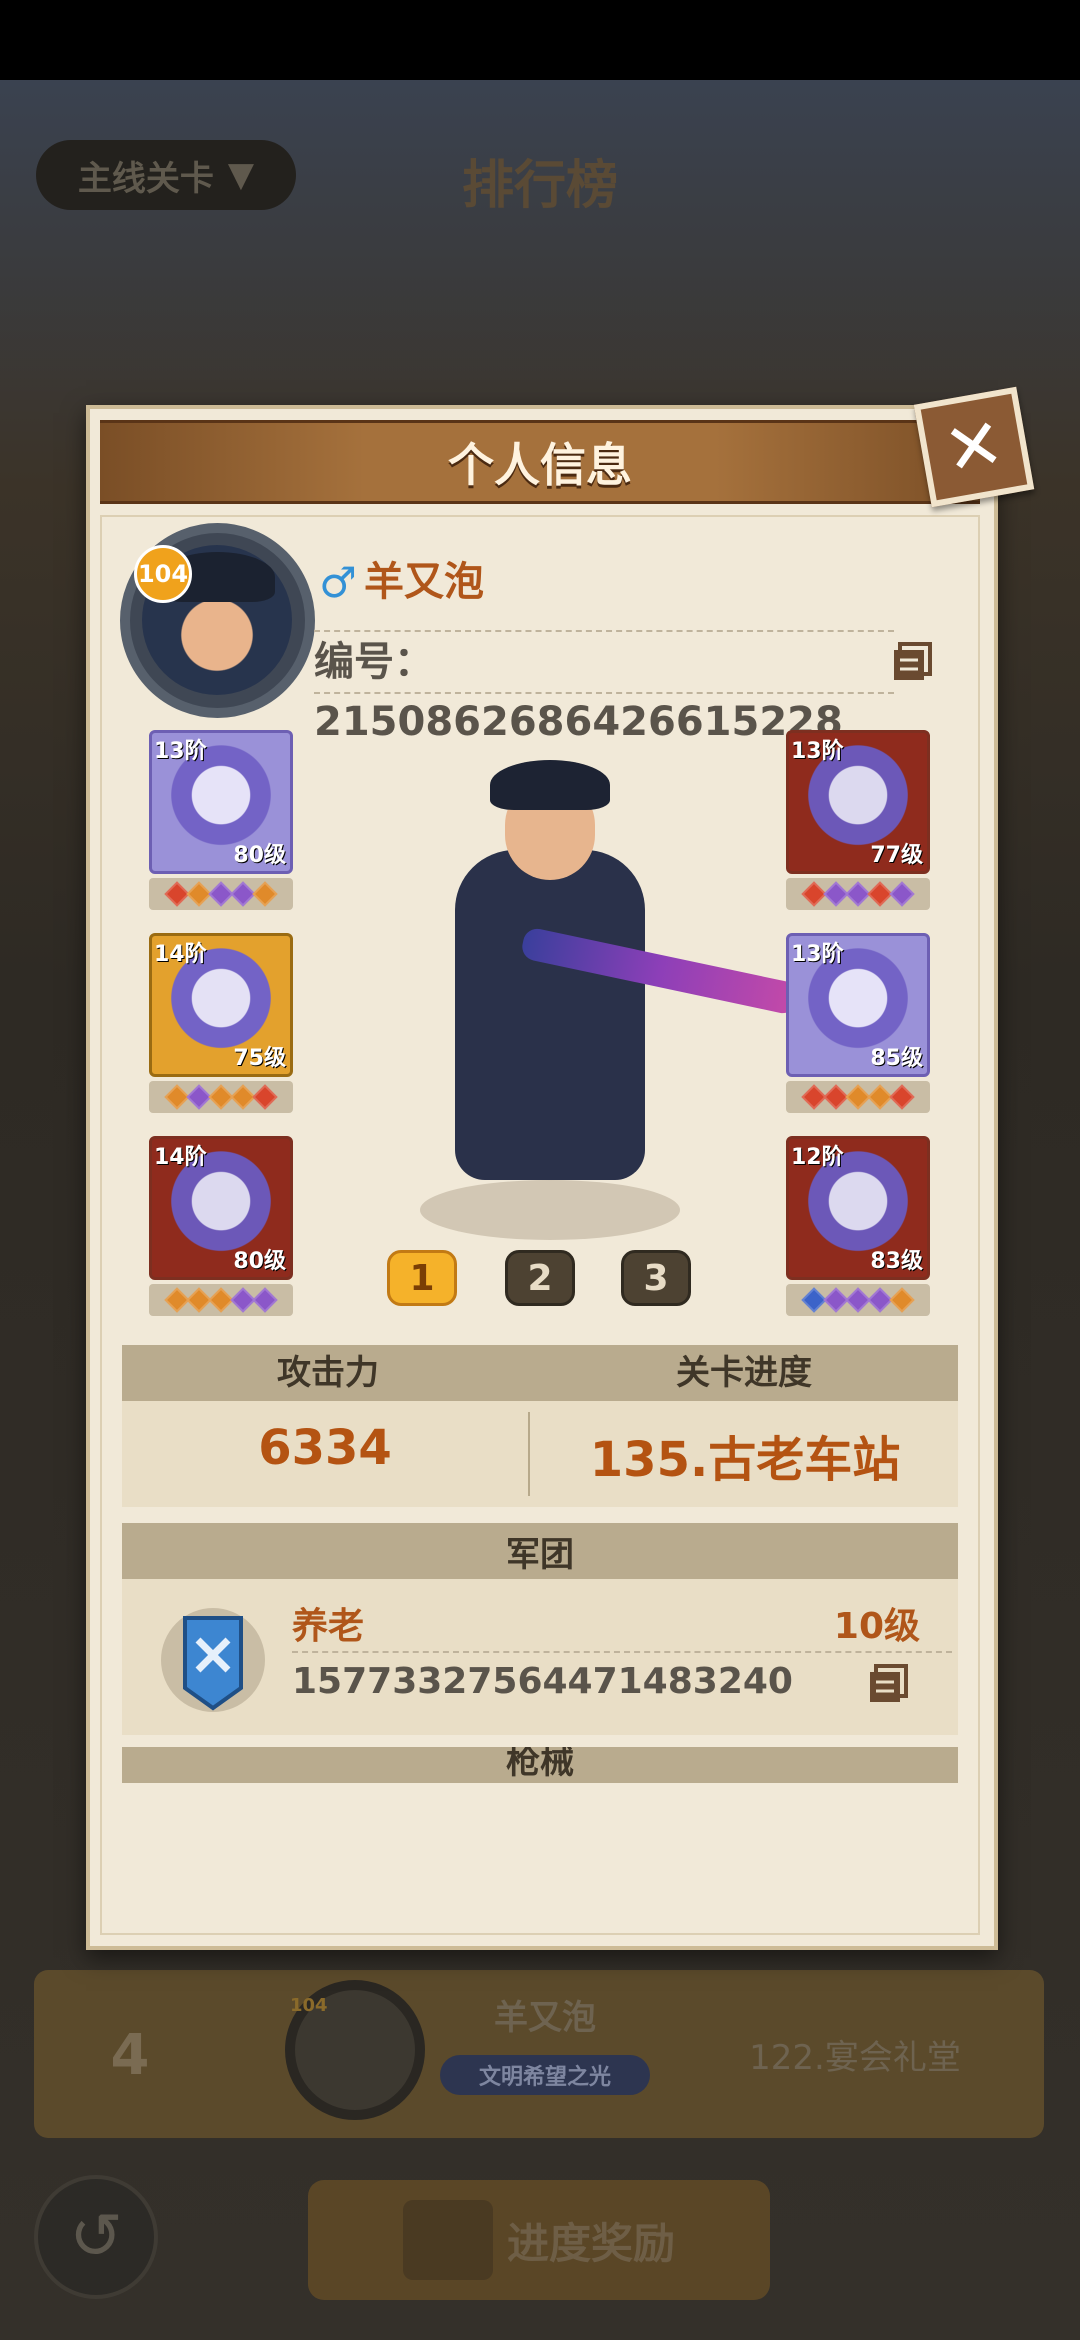 The height and width of the screenshot is (2340, 1080). I want to click on equipment-level: 85级, so click(896, 1058).